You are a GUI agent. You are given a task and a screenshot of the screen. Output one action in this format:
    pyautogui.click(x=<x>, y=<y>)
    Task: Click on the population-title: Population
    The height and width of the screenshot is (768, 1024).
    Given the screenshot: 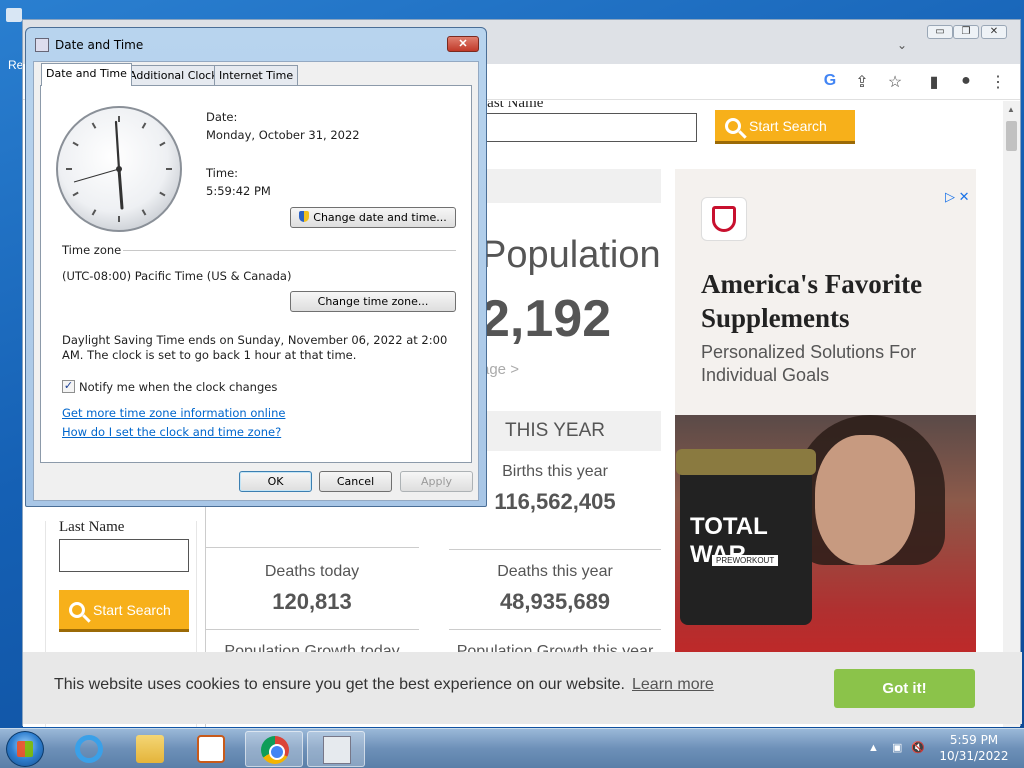 What is the action you would take?
    pyautogui.click(x=571, y=255)
    